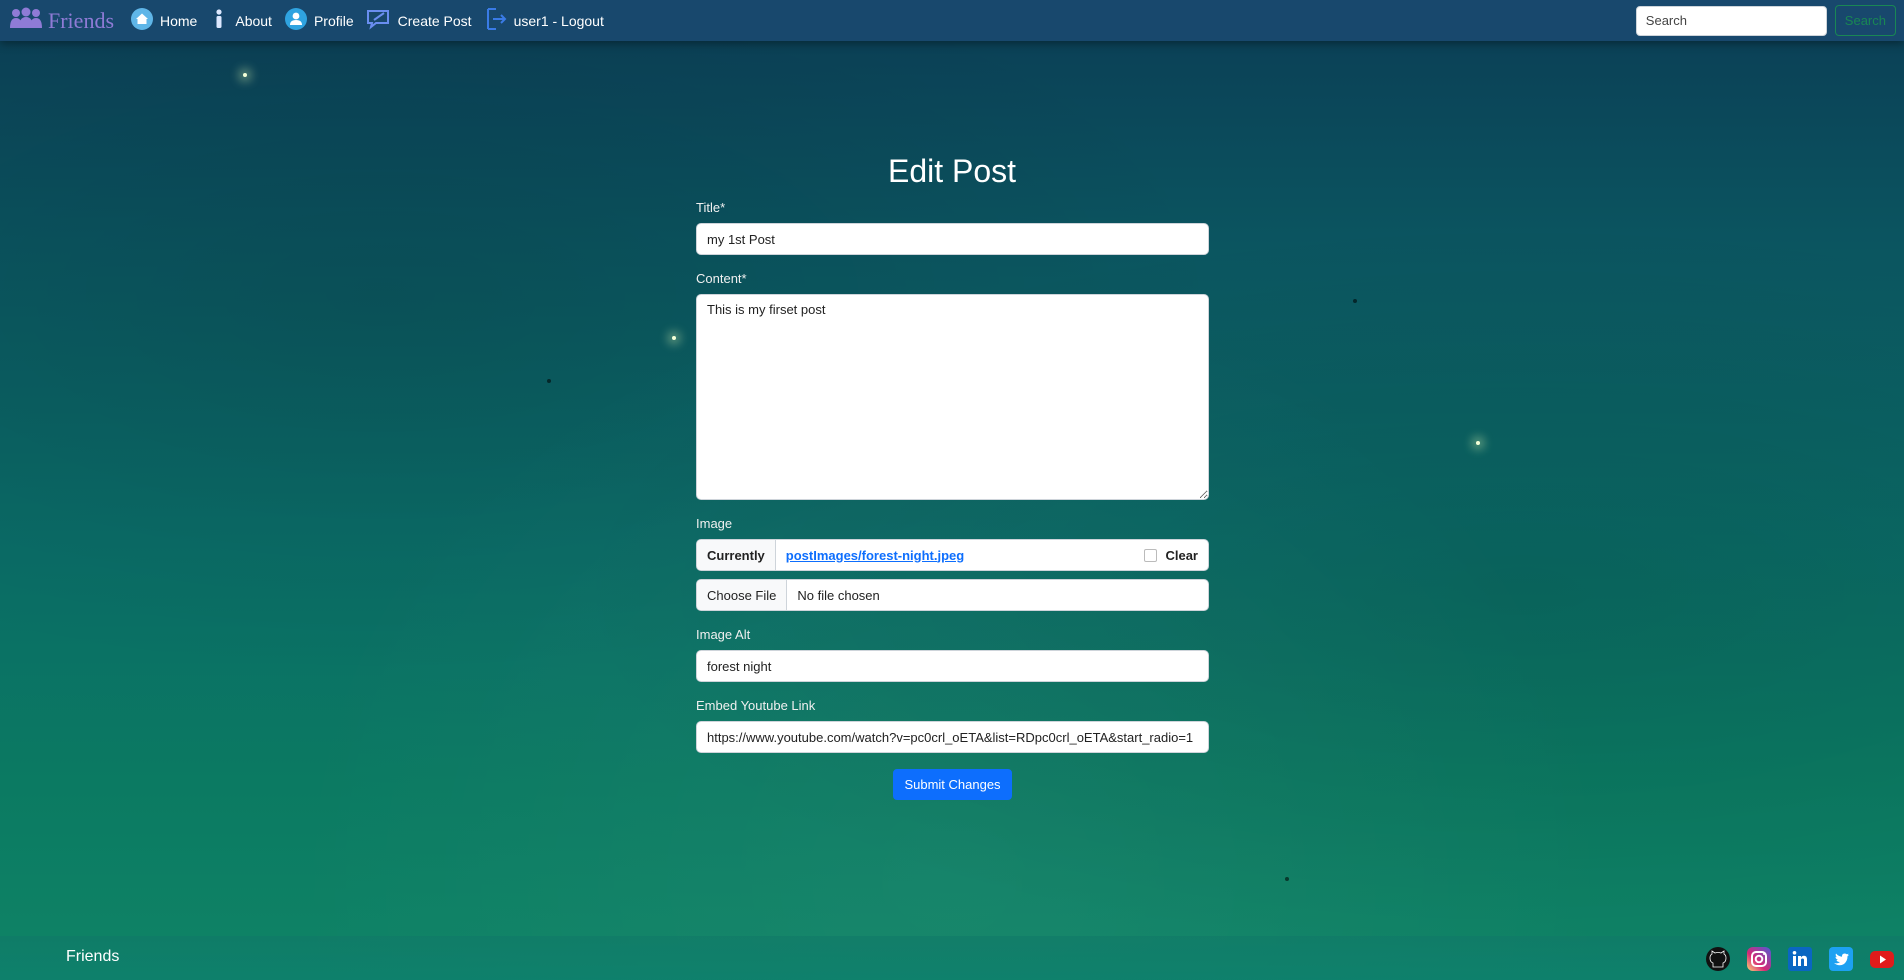 The height and width of the screenshot is (980, 1904). What do you see at coordinates (742, 595) in the screenshot?
I see `choose-file-button: Choose File` at bounding box center [742, 595].